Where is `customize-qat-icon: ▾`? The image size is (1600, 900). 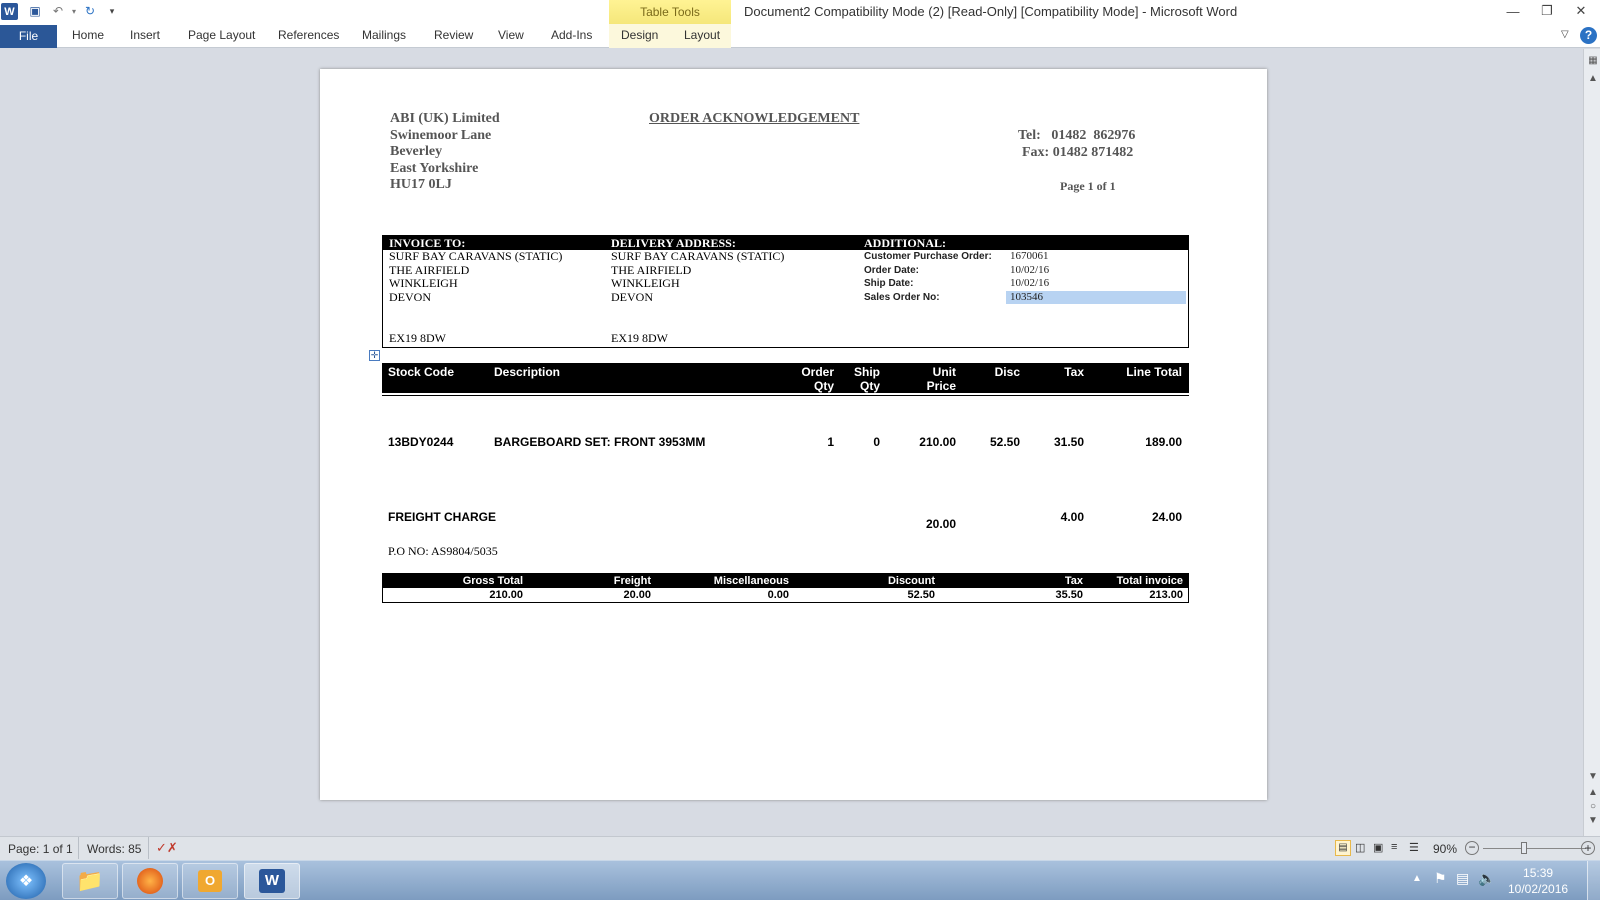
customize-qat-icon: ▾ is located at coordinates (112, 11).